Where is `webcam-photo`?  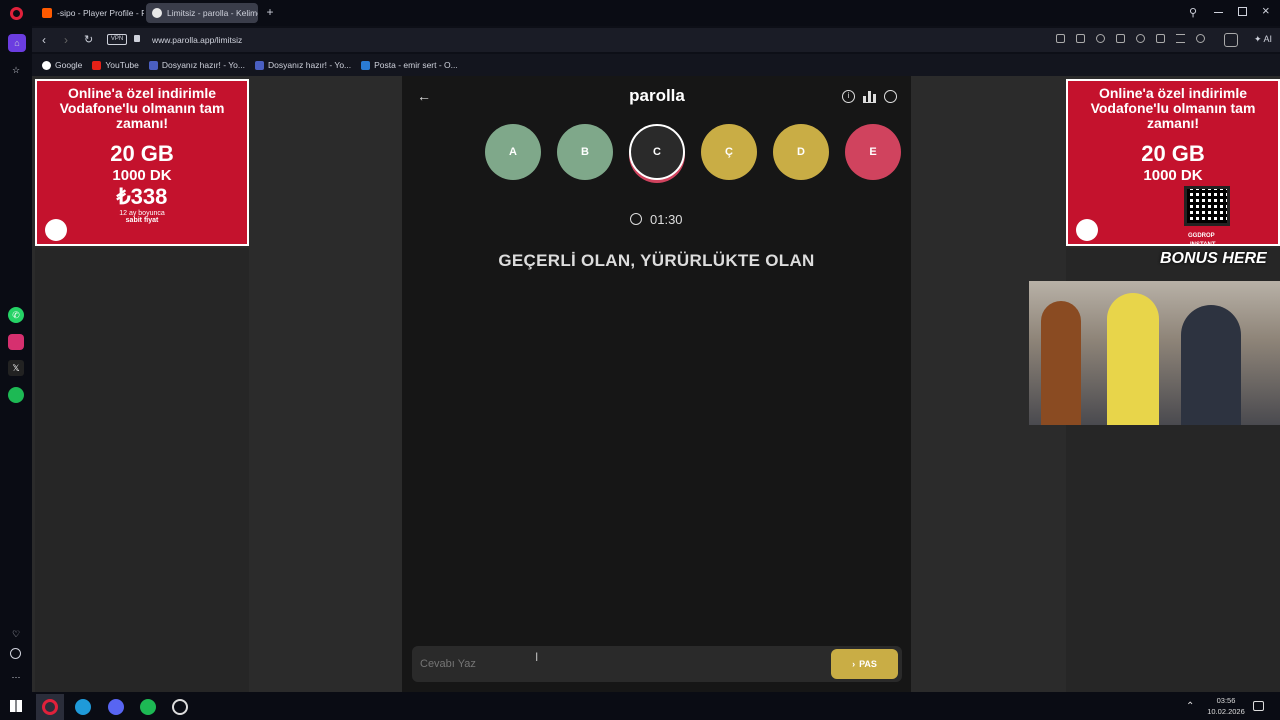 webcam-photo is located at coordinates (1154, 353).